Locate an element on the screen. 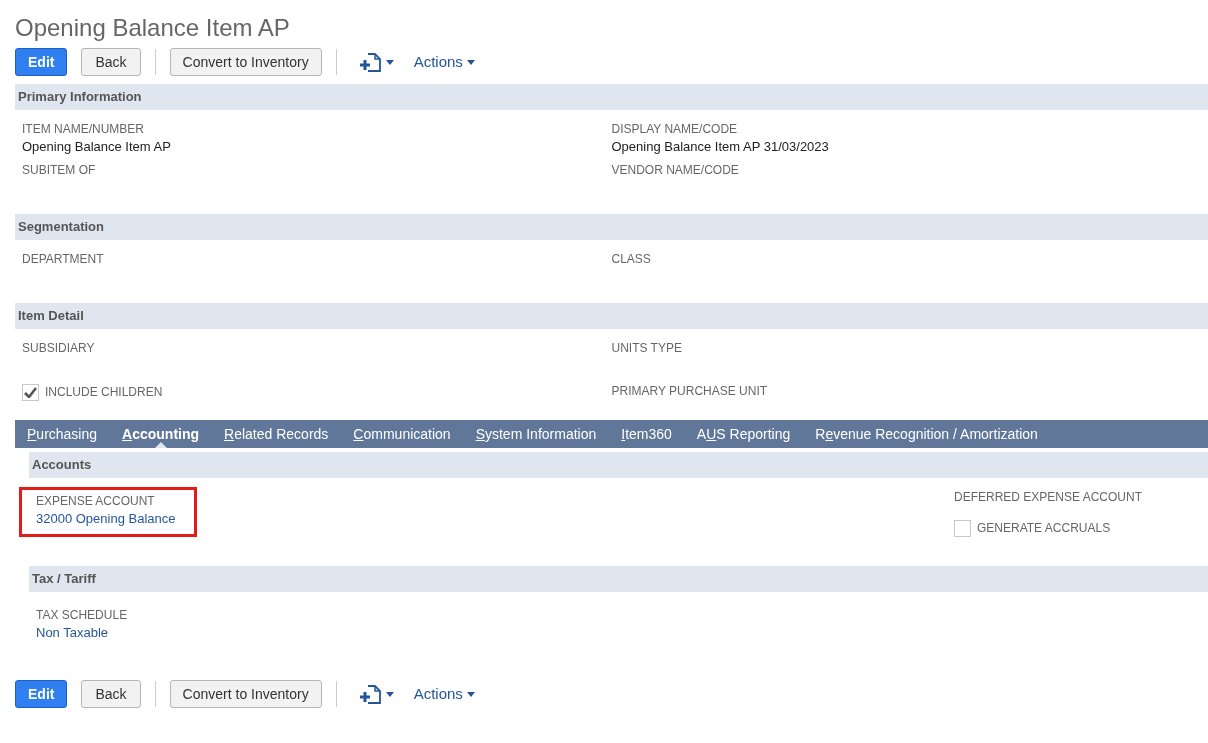  field-link: Non Taxable is located at coordinates (82, 633).